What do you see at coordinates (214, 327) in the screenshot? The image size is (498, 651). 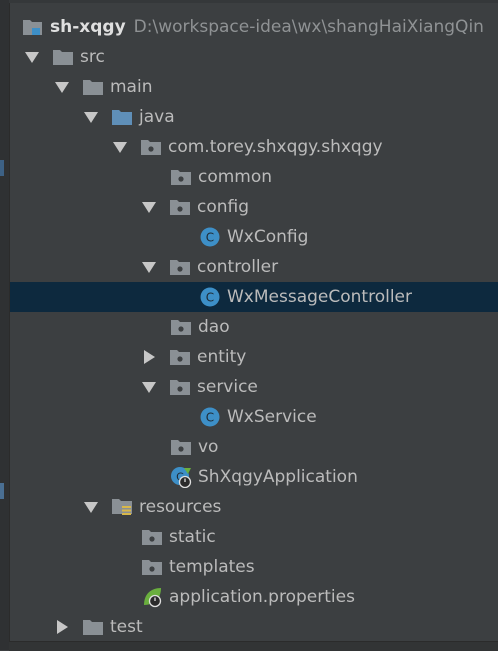 I see `tree-node-label: dao` at bounding box center [214, 327].